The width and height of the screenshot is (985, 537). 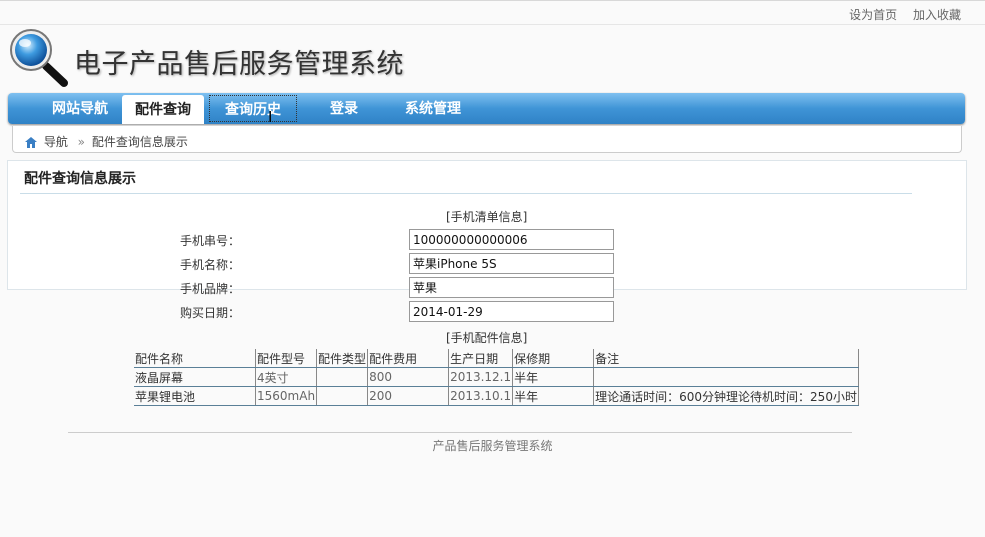 What do you see at coordinates (408, 358) in the screenshot?
I see `column-header: 配件费用` at bounding box center [408, 358].